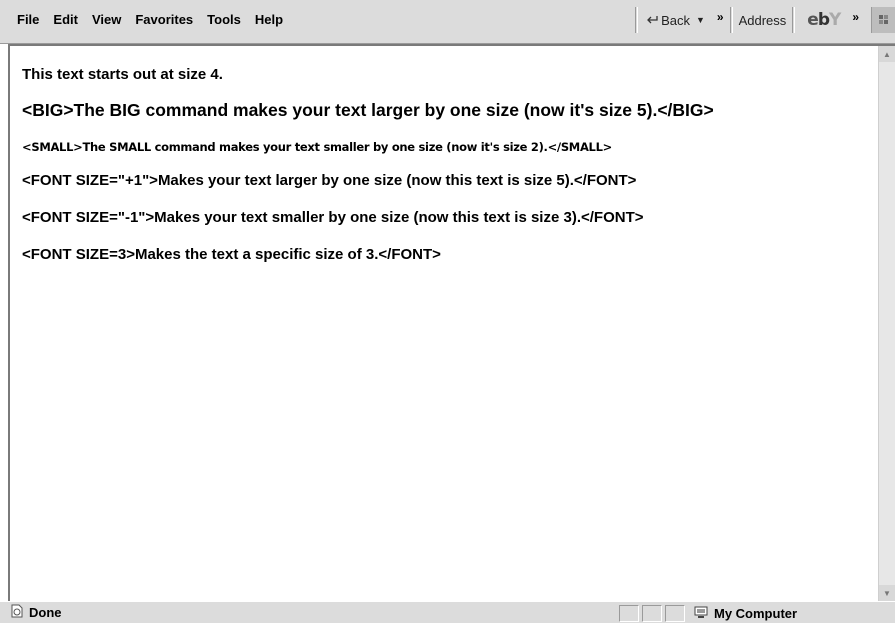 The width and height of the screenshot is (895, 623). I want to click on status-panes: My Computer, so click(753, 613).